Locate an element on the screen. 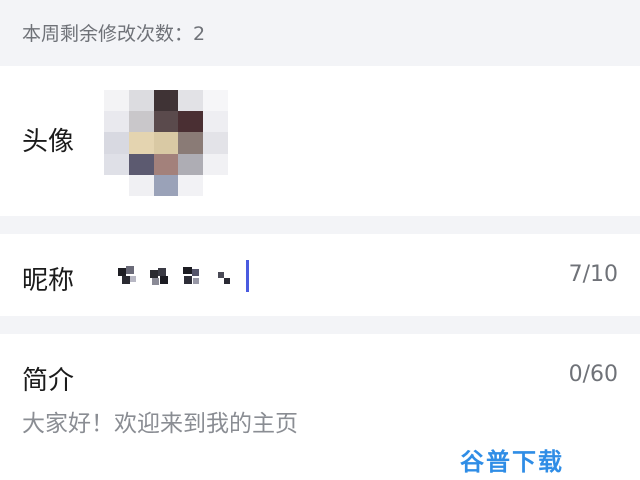 The height and width of the screenshot is (480, 640). nickname-label: 昵称 is located at coordinates (48, 281).